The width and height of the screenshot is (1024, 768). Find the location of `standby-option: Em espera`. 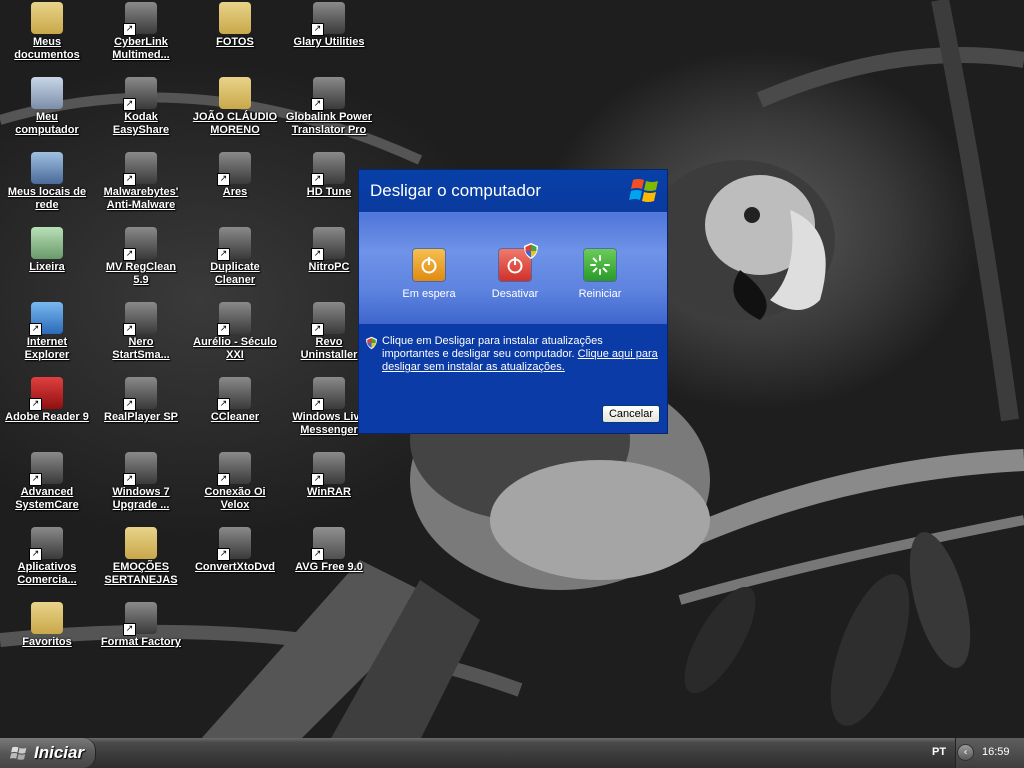

standby-option: Em espera is located at coordinates (429, 274).